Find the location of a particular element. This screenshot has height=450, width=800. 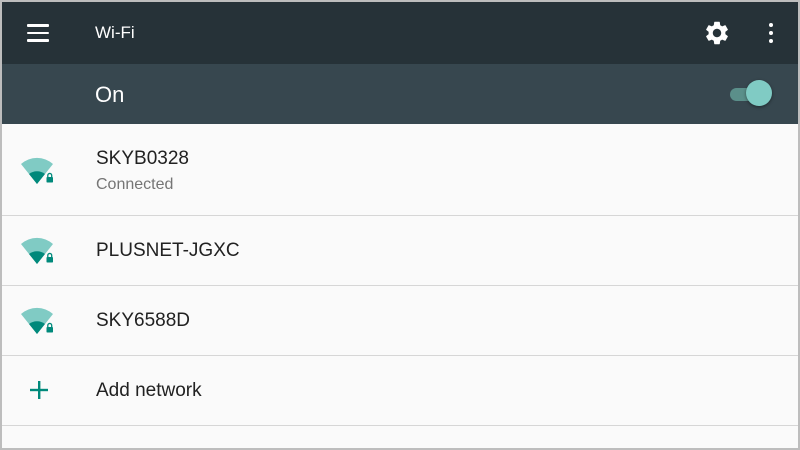

app-toolbar: Wi-Fi is located at coordinates (400, 33).